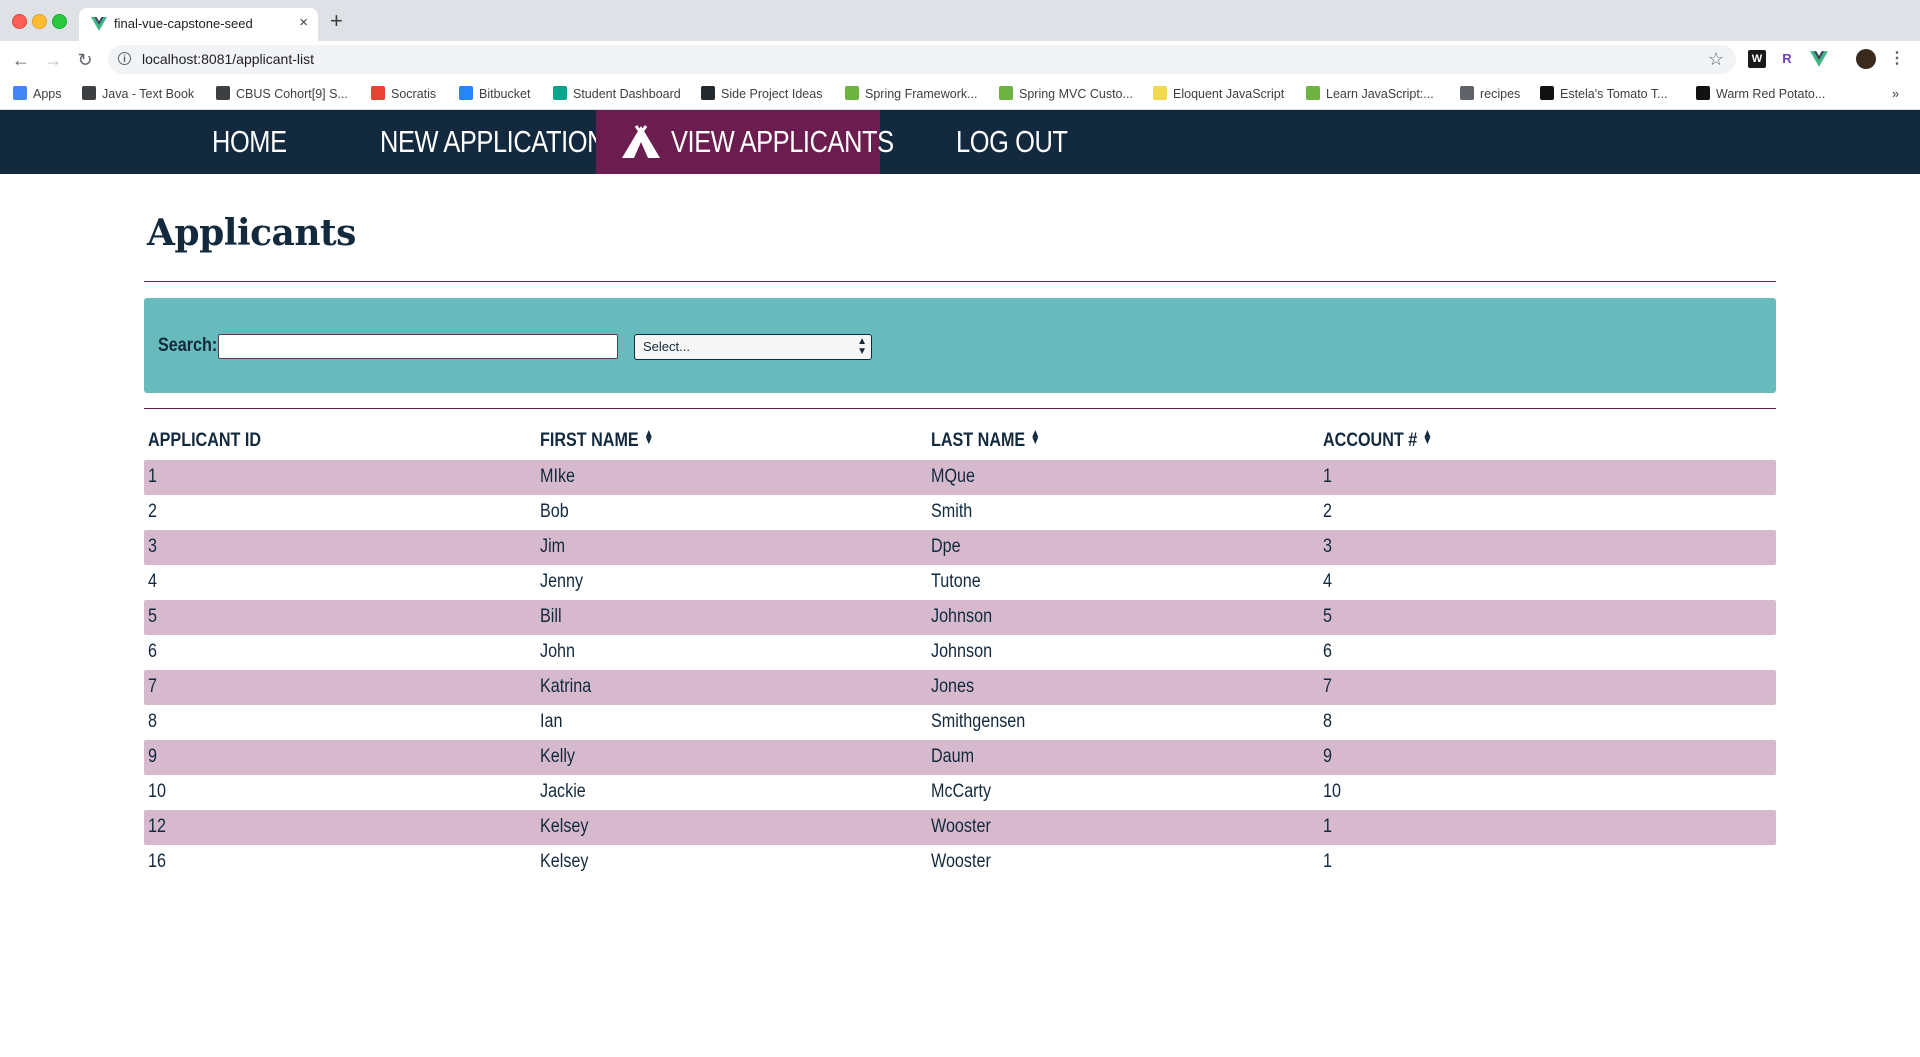  I want to click on extension-w-icon: W, so click(1757, 59).